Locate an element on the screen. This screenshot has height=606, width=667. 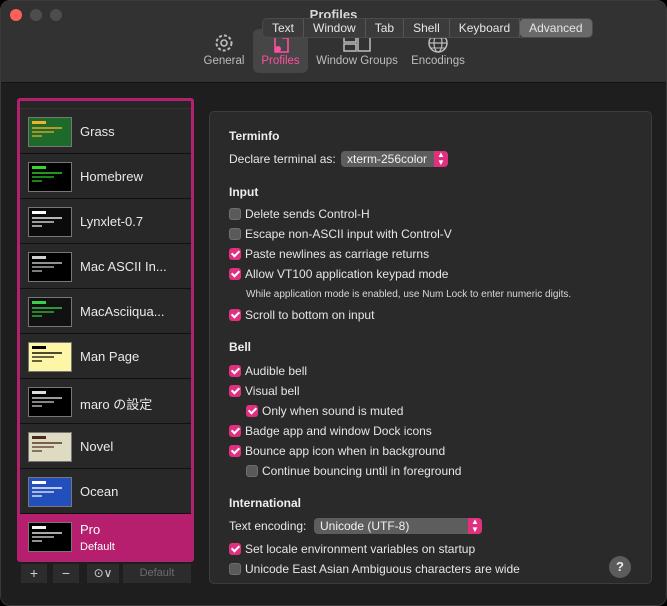
option-label: Badge app and window Dock icons is located at coordinates (338, 431).